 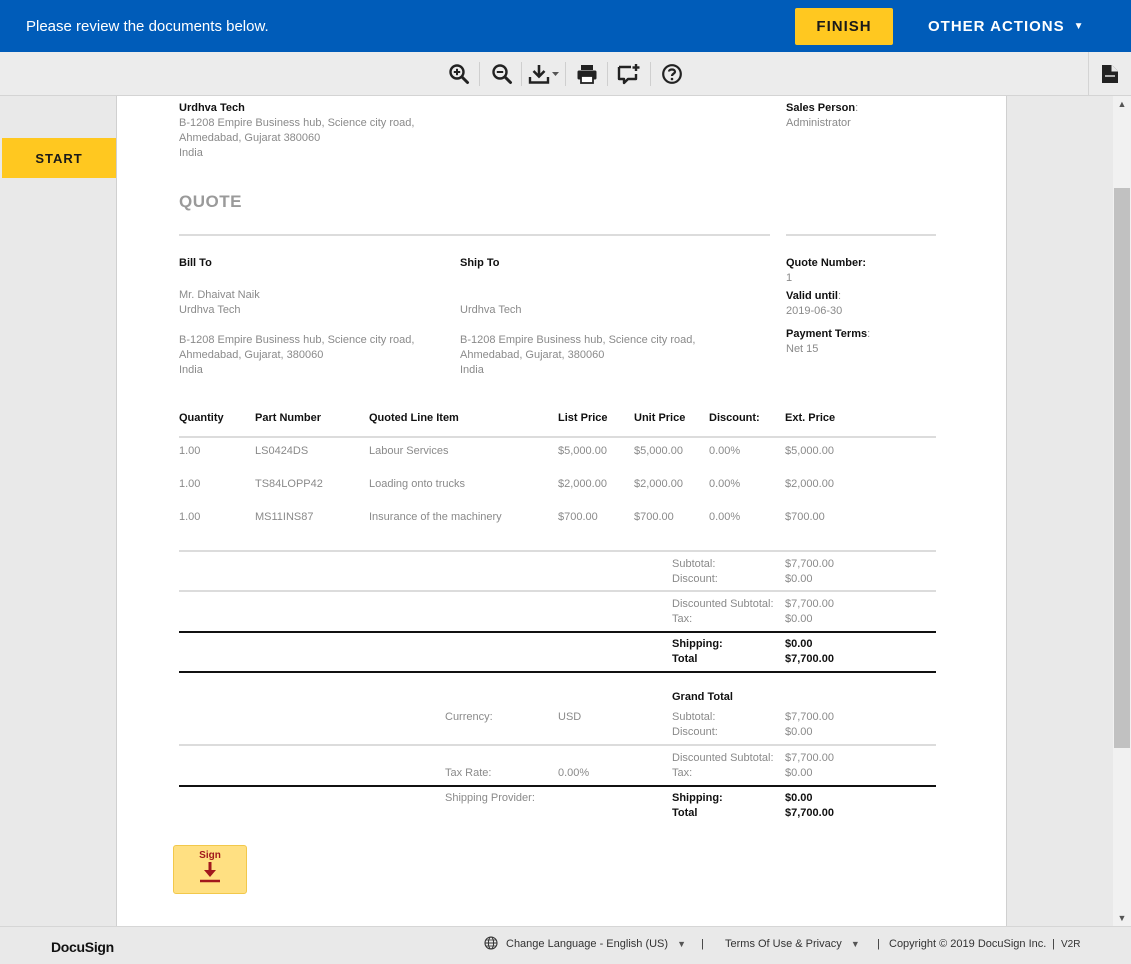 I want to click on comment-icon, so click(x=629, y=74).